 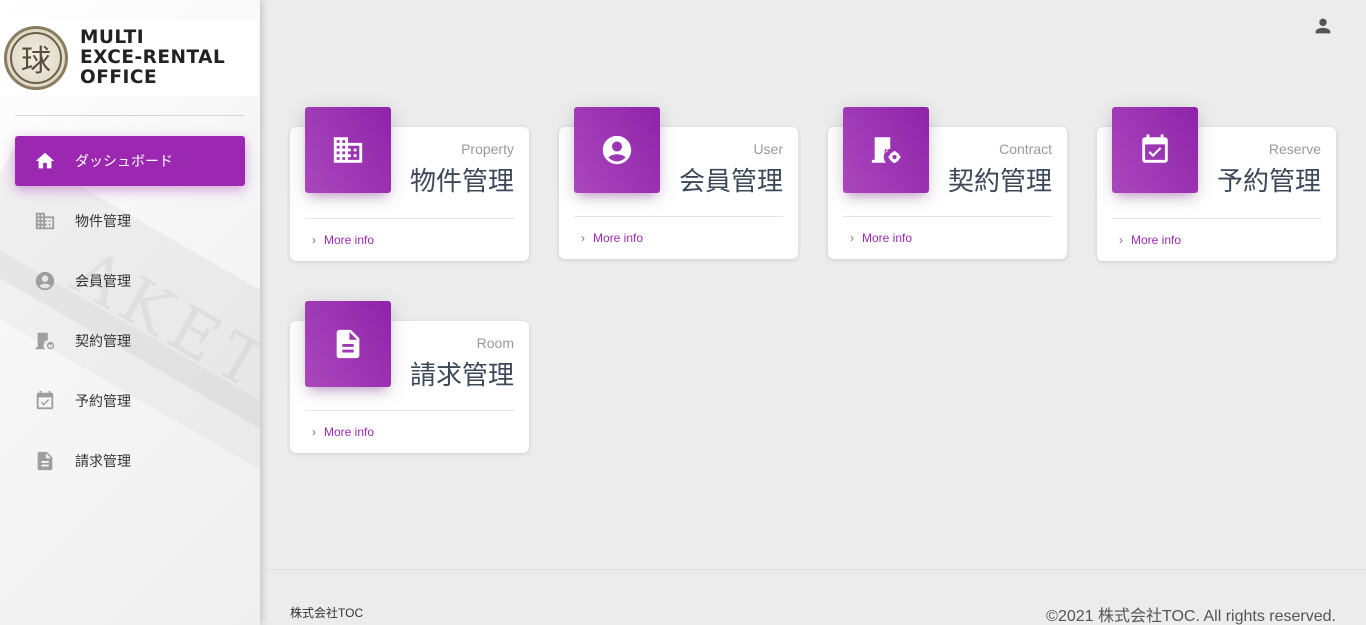 I want to click on card-property: Property 物件管理 › More info, so click(x=409, y=184).